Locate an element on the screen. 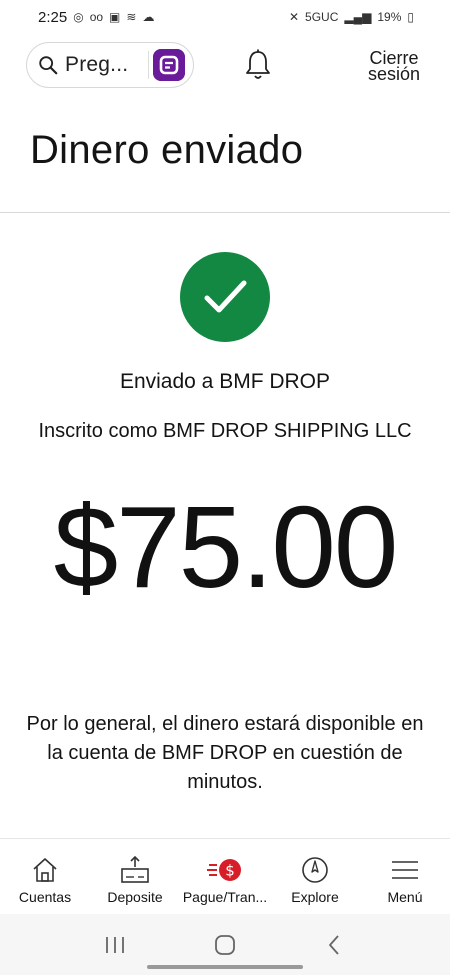 The image size is (450, 975). deposit-check-icon is located at coordinates (135, 869).